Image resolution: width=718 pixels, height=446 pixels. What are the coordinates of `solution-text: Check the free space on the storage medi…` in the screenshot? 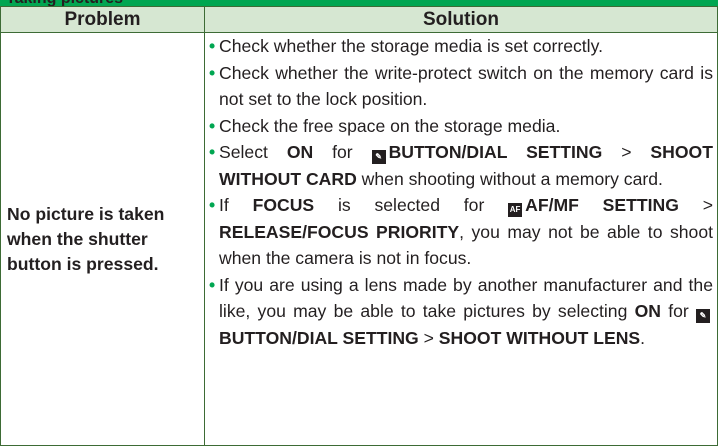 It's located at (390, 125).